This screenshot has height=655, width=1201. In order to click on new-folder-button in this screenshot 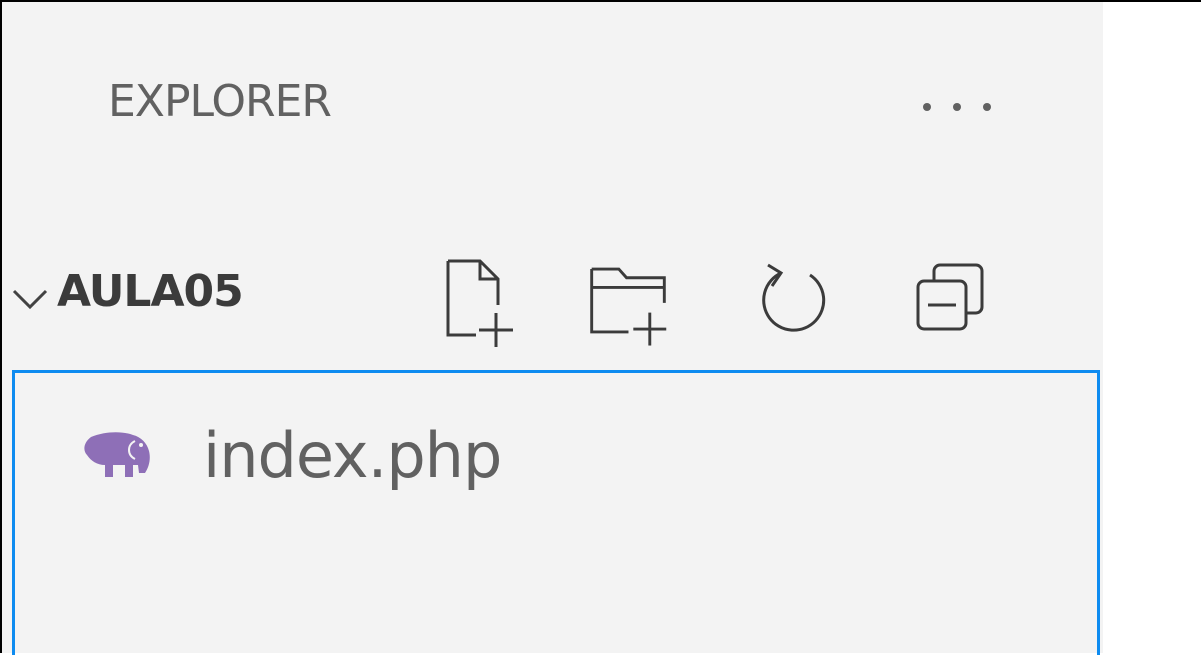, I will do `click(628, 300)`.